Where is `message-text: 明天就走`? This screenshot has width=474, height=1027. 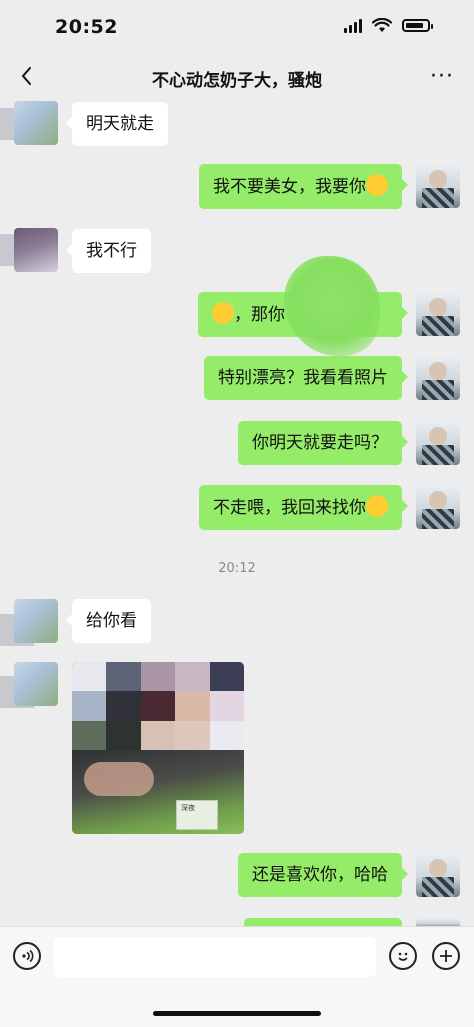 message-text: 明天就走 is located at coordinates (120, 124).